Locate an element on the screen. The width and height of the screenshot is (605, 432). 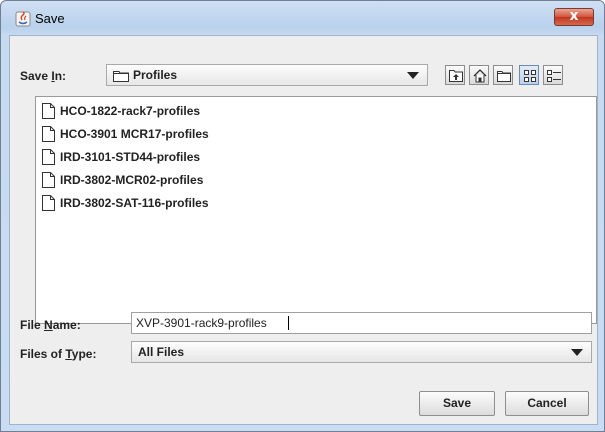
file-name: HCO-1822-rack7-profiles is located at coordinates (130, 111).